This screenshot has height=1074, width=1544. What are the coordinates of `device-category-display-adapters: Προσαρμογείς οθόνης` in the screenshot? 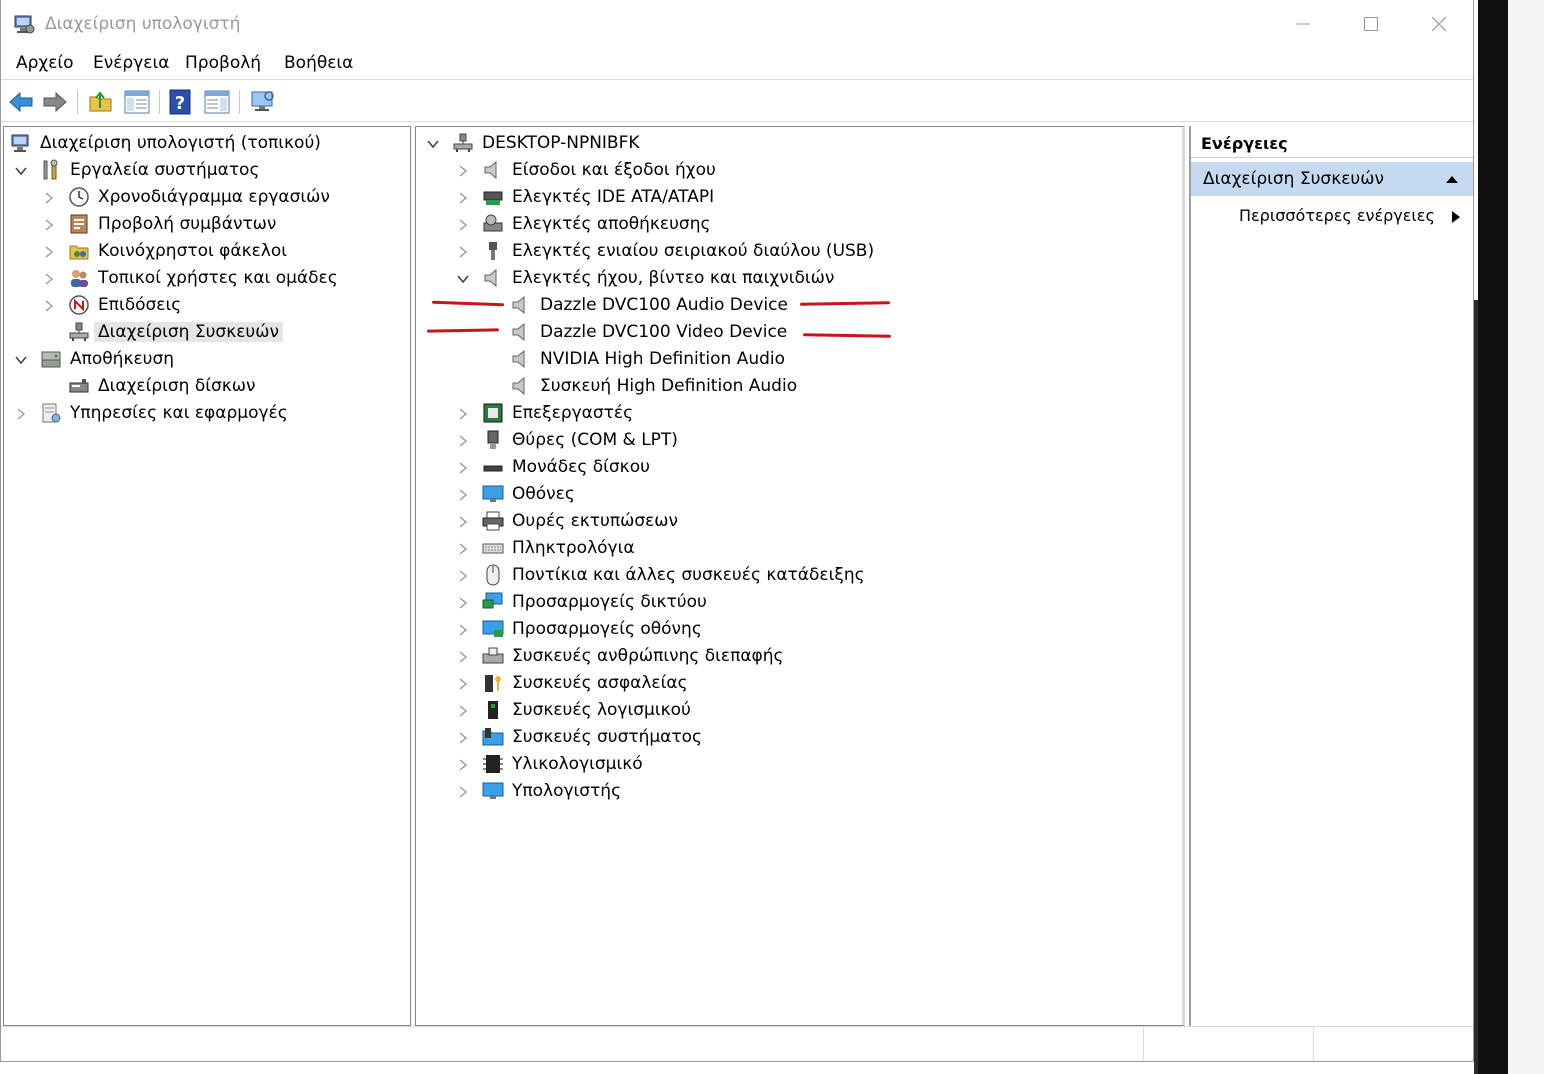 It's located at (579, 628).